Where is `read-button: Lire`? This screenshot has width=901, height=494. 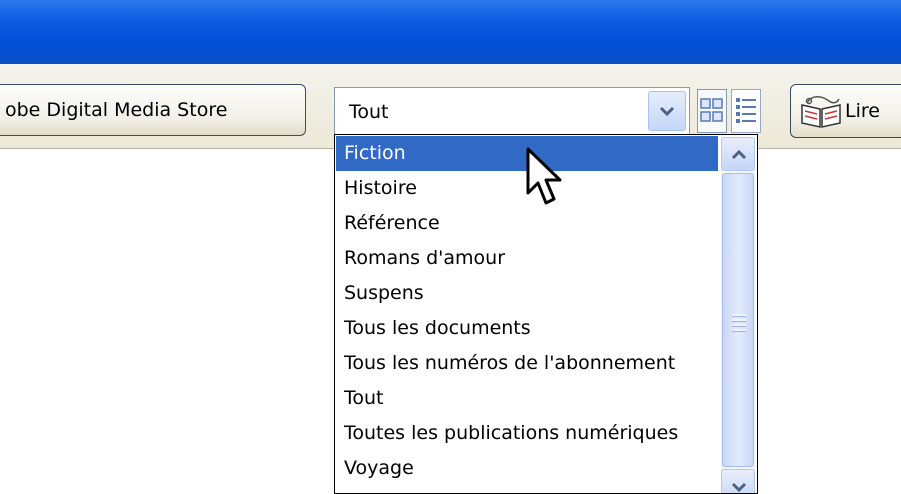
read-button: Lire is located at coordinates (845, 111).